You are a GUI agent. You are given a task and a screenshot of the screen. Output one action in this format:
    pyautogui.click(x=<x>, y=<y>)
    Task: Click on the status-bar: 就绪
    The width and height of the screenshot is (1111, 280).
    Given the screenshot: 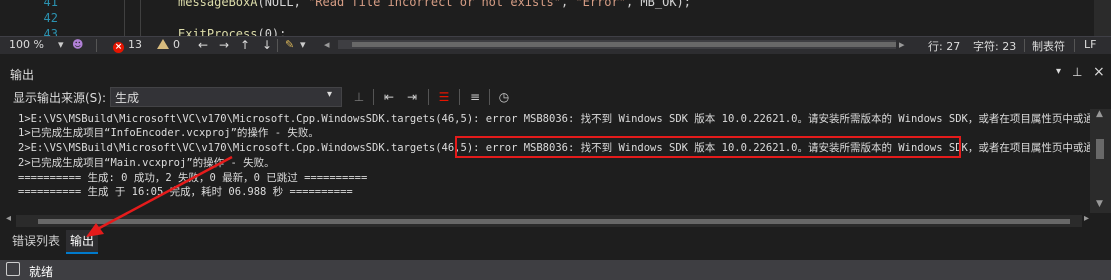 What is the action you would take?
    pyautogui.click(x=555, y=270)
    